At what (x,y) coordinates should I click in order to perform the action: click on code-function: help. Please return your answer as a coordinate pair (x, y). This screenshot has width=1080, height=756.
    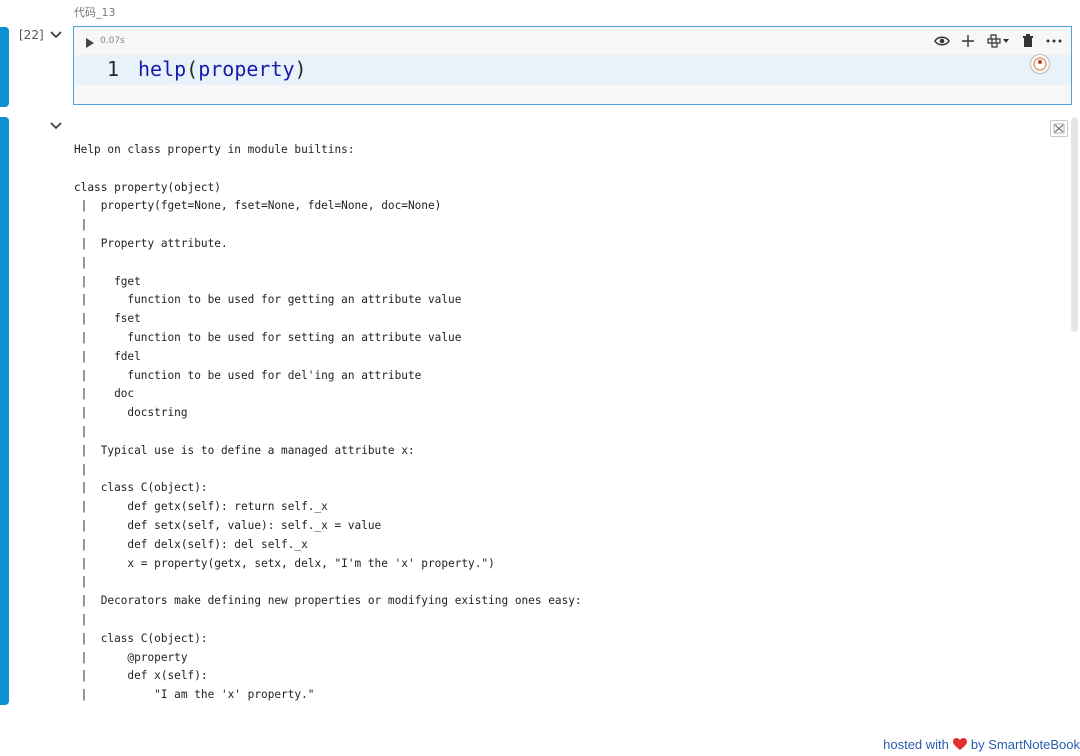
    Looking at the image, I should click on (162, 69).